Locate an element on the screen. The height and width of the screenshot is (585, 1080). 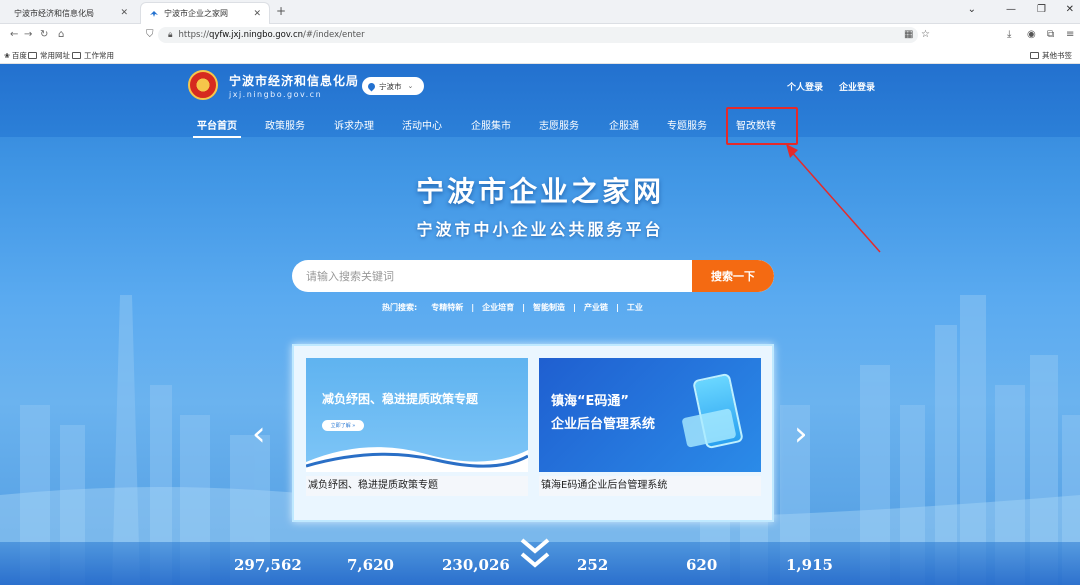
location-pin-icon is located at coordinates (371, 86).